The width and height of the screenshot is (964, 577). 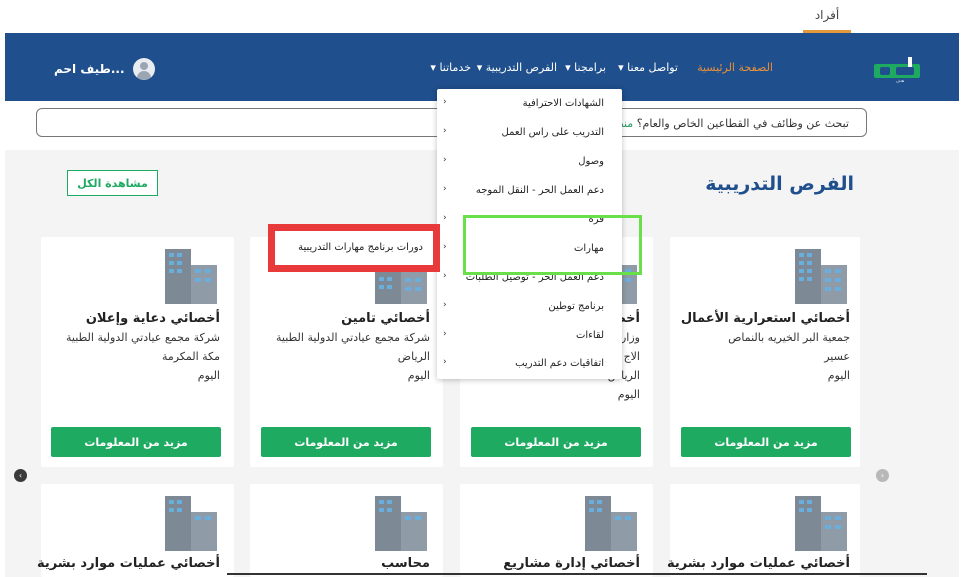 I want to click on tab-individuals: أفراد, so click(x=827, y=16).